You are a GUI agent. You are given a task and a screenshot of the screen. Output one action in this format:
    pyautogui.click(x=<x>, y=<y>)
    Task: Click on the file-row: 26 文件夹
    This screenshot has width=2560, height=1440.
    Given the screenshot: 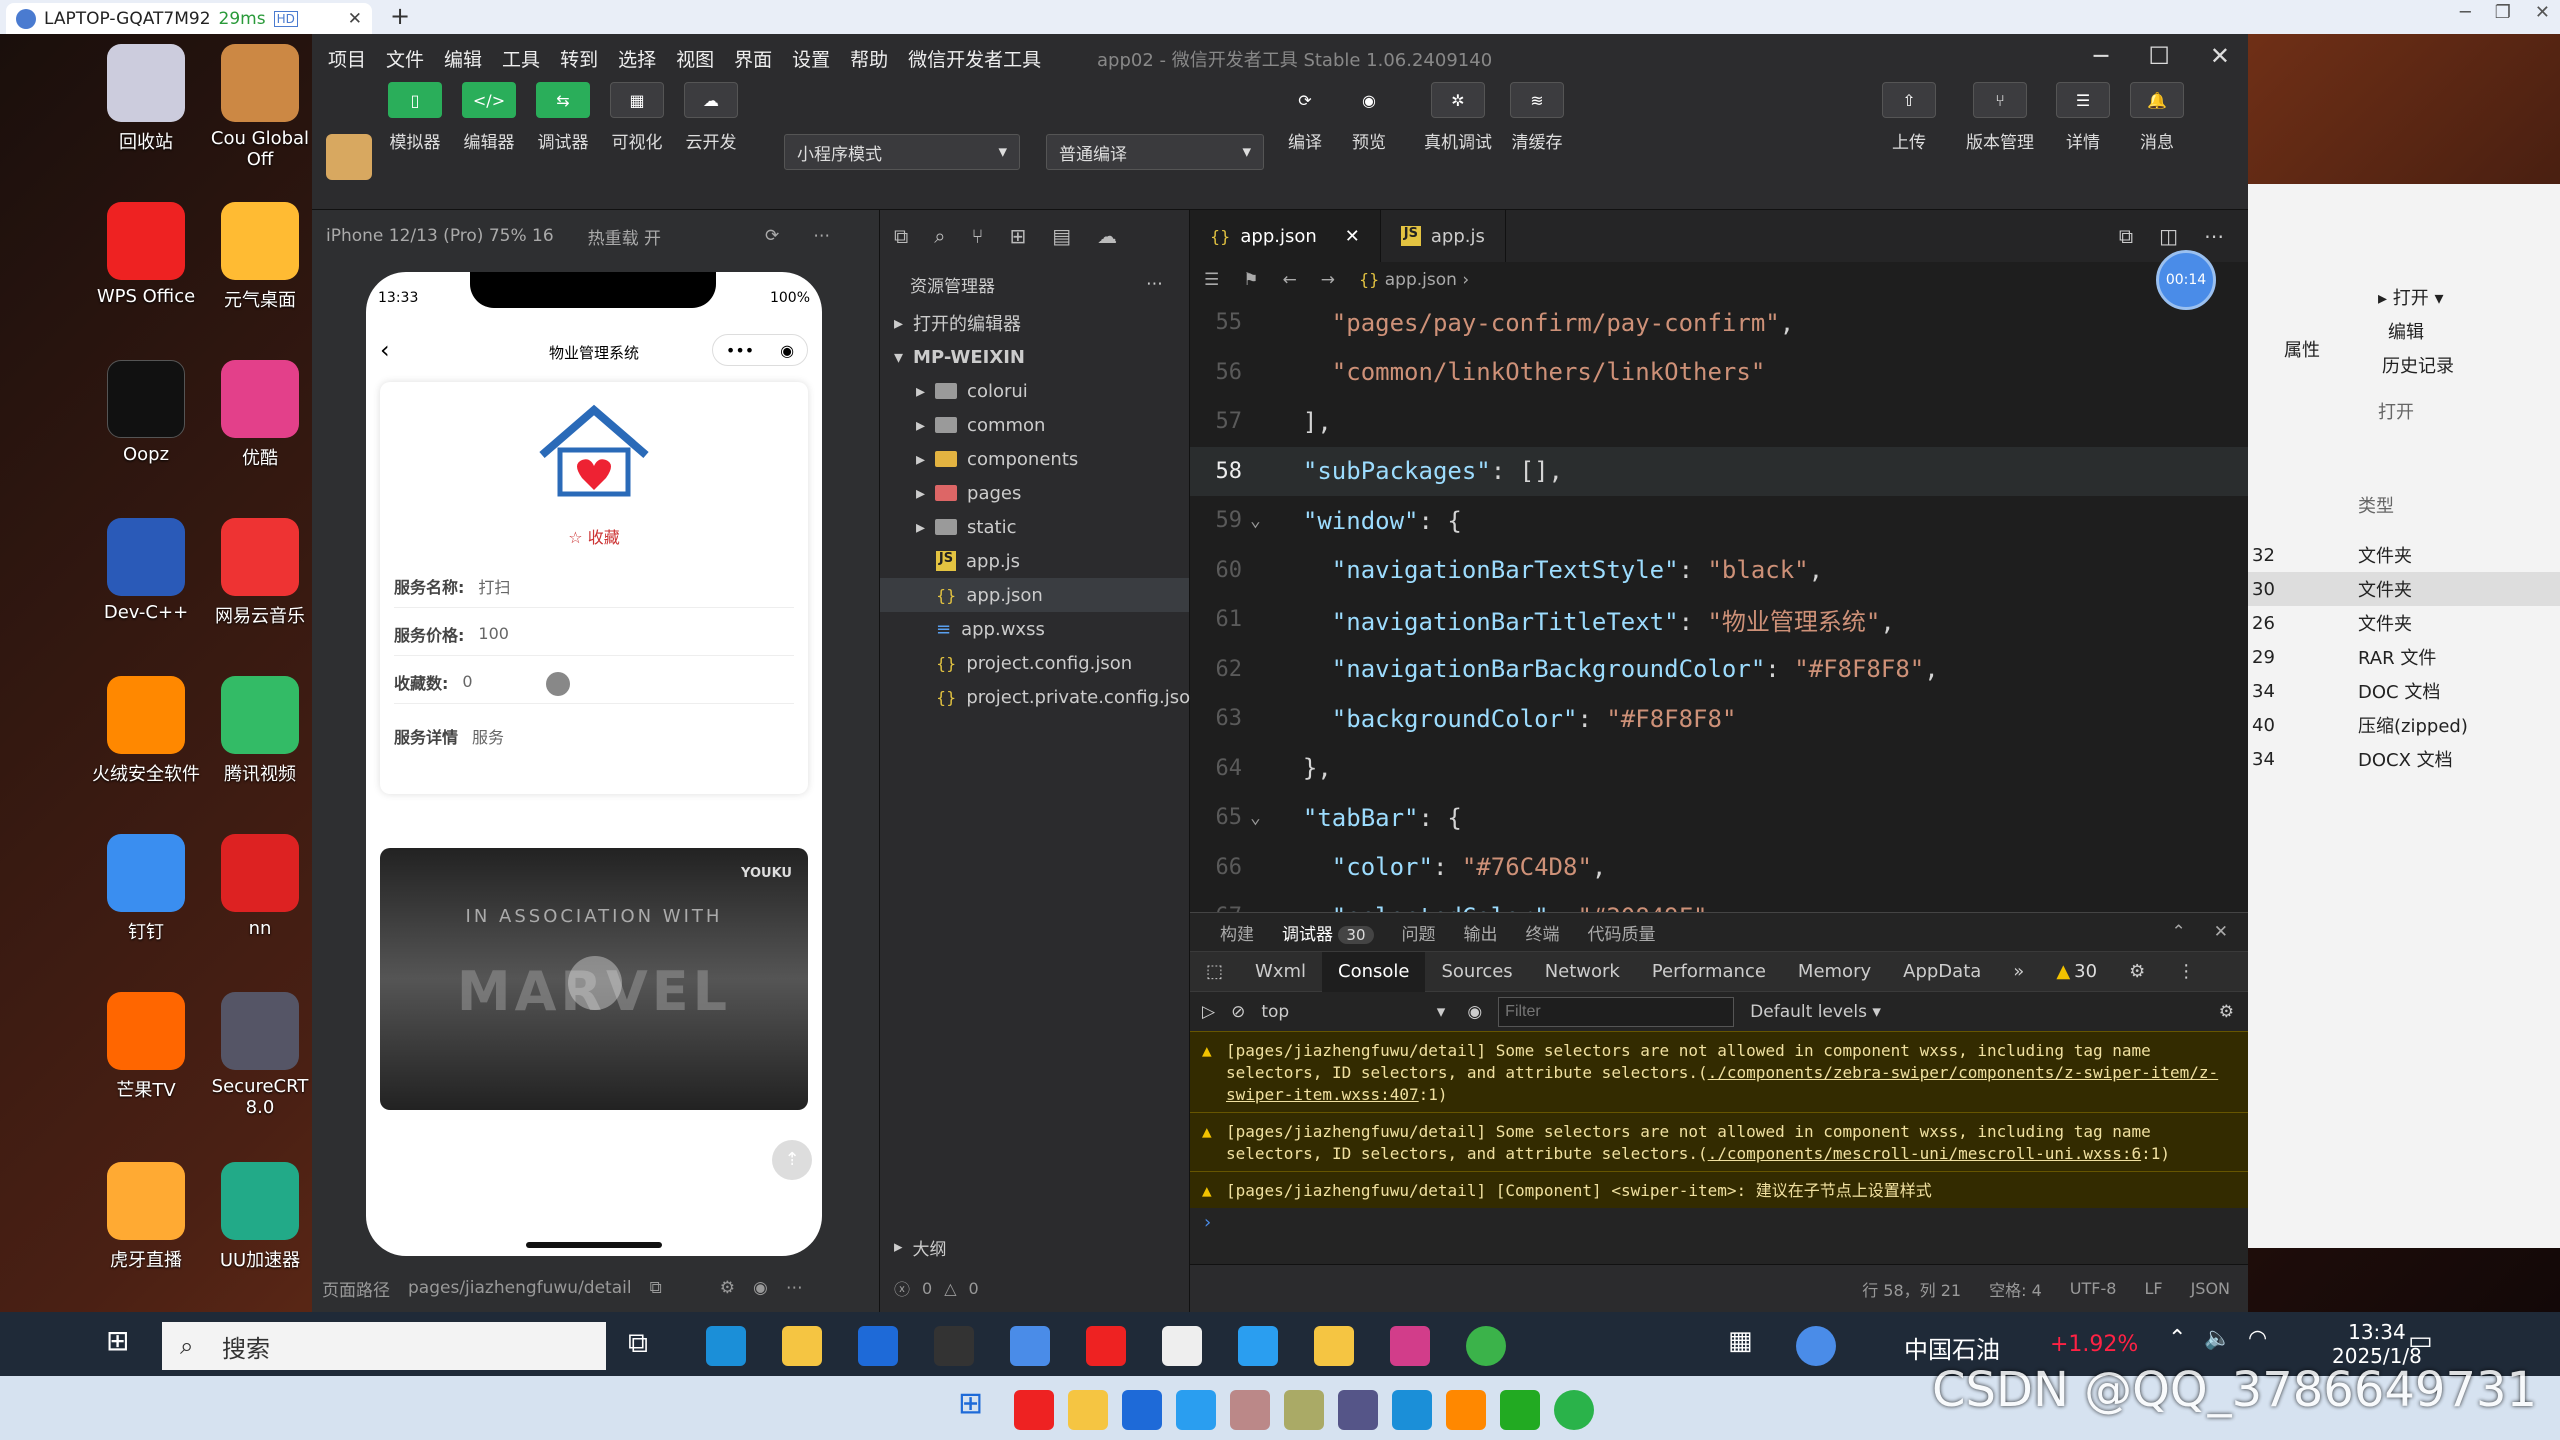 What is the action you would take?
    pyautogui.click(x=2404, y=623)
    